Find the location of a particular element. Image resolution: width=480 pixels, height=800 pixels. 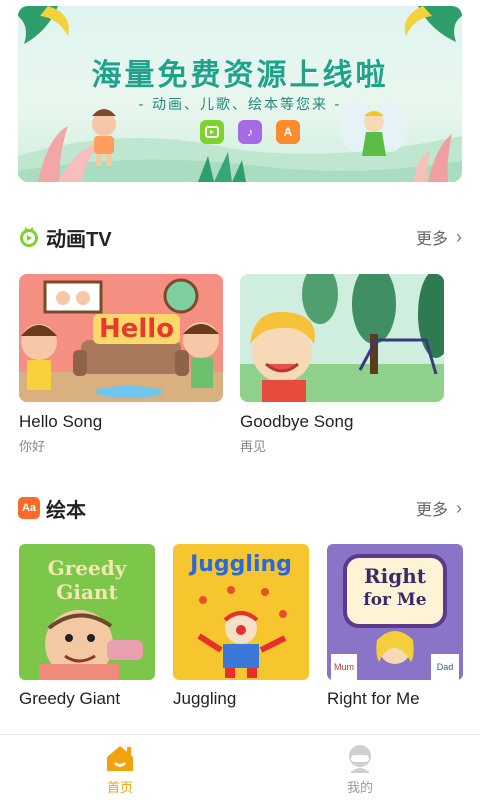

nav-label-profile: 我的 is located at coordinates (359, 787).